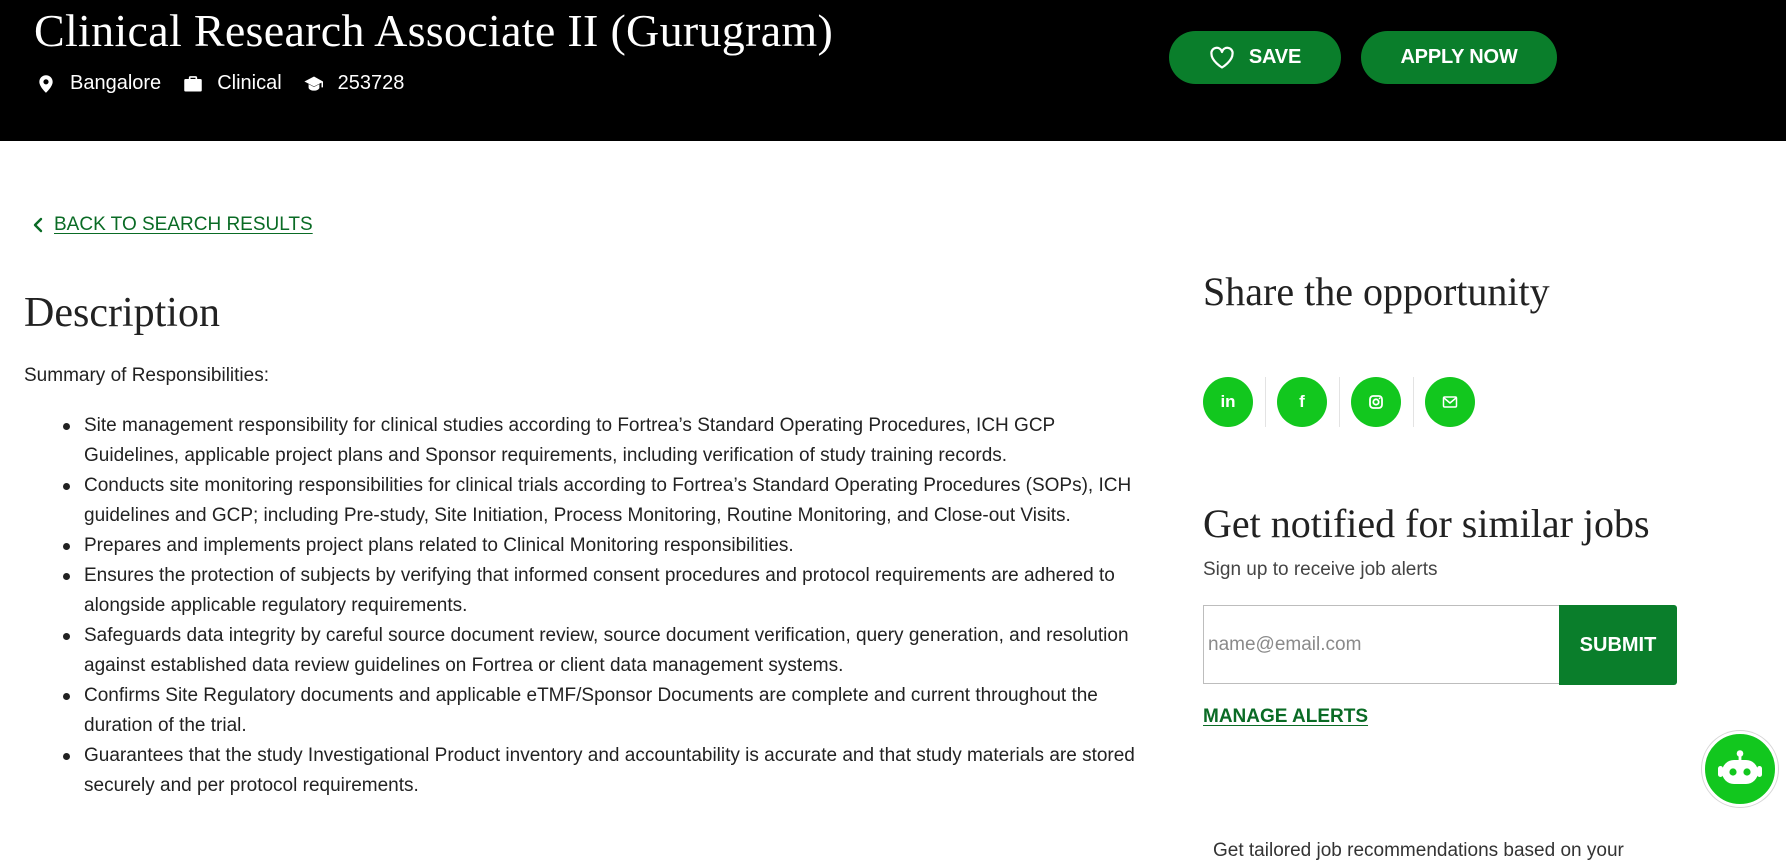 Image resolution: width=1786 pixels, height=862 pixels. I want to click on back-to-search-label: BACK TO SEARCH RESULTS, so click(183, 224).